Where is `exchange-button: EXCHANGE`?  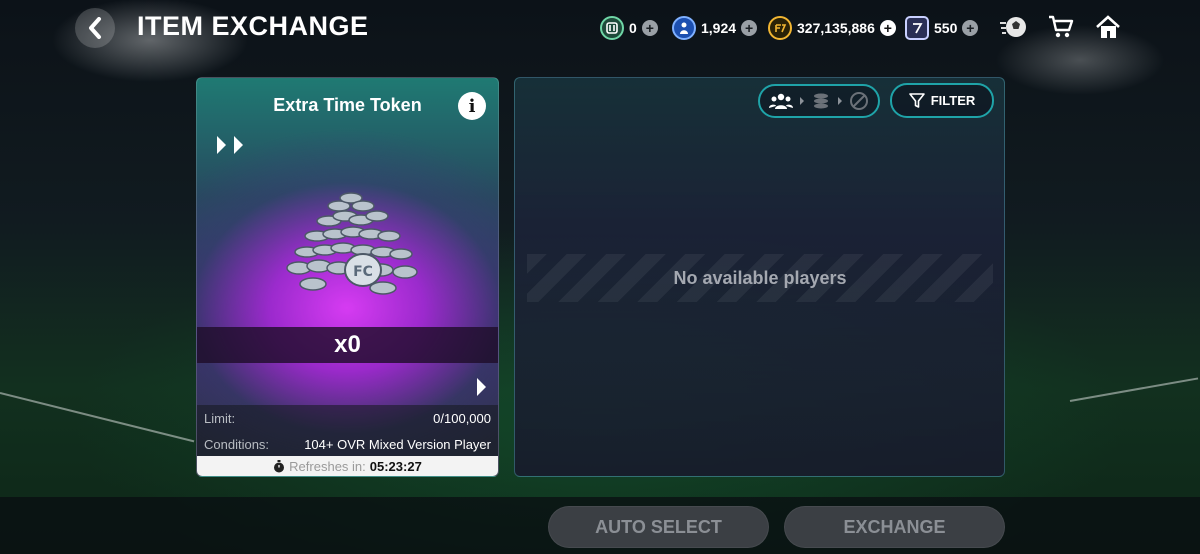 exchange-button: EXCHANGE is located at coordinates (894, 527).